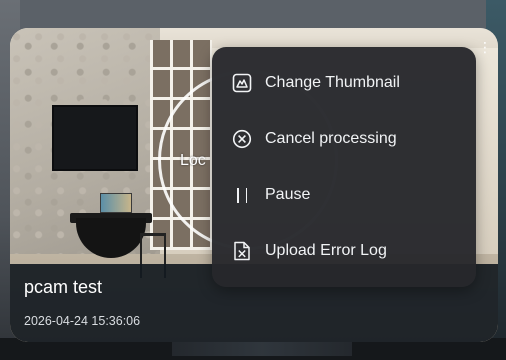  What do you see at coordinates (82, 321) in the screenshot?
I see `card-date: 2026-04-24 15:36:06` at bounding box center [82, 321].